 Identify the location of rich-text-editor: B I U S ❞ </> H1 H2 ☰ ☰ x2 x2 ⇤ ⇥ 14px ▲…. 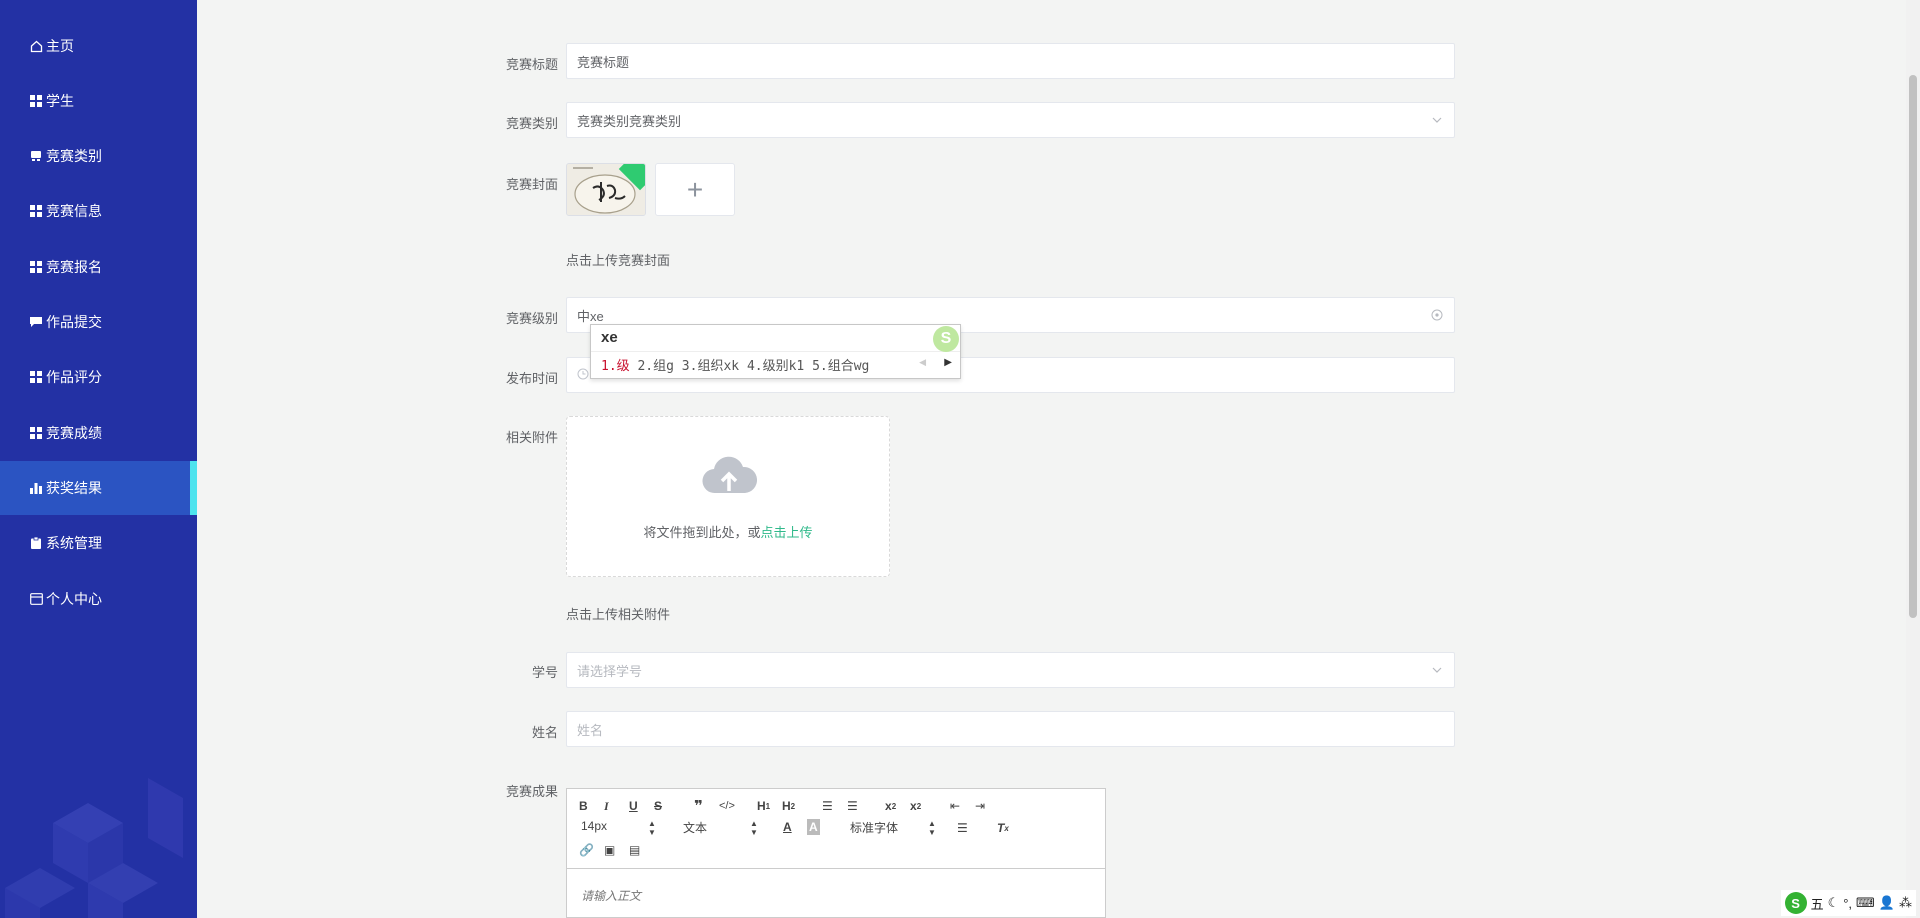
(836, 853).